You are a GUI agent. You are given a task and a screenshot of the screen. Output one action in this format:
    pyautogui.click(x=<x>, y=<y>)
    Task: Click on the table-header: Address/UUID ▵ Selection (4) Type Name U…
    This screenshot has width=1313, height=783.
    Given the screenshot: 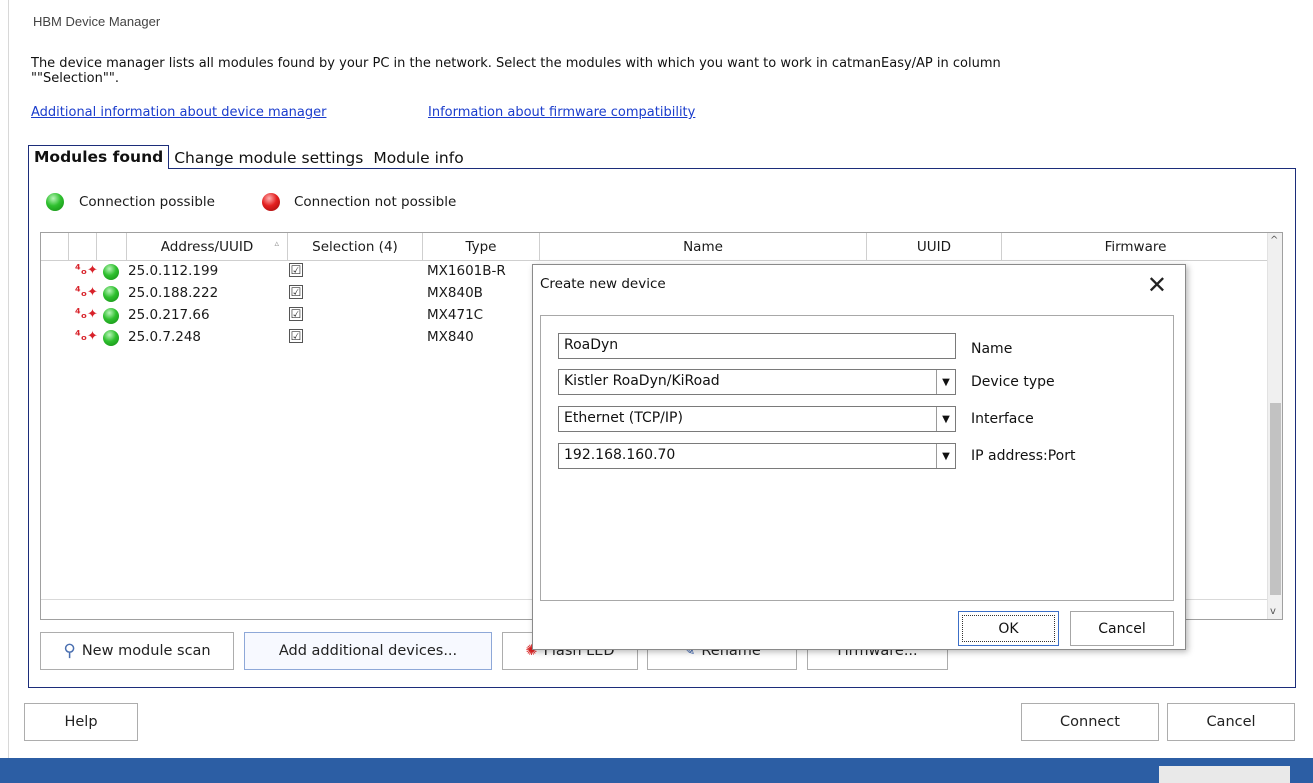 What is the action you would take?
    pyautogui.click(x=655, y=247)
    